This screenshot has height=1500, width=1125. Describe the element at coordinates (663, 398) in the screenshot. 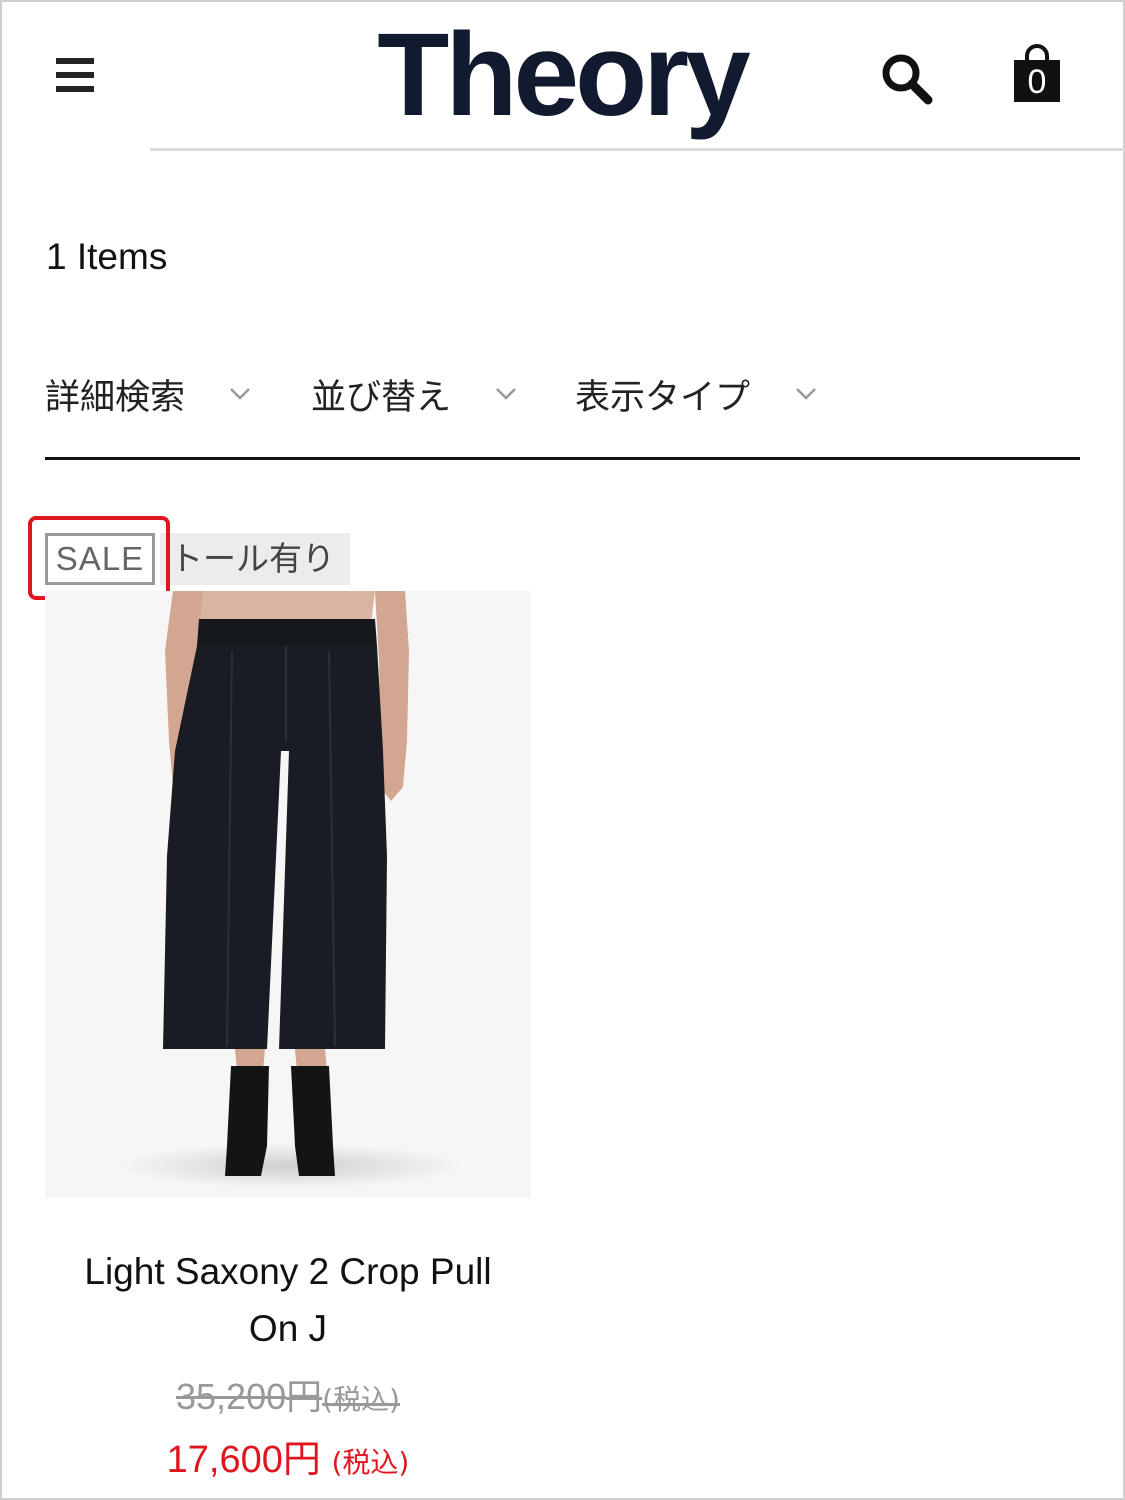

I see `display-type-label: 表示タイプ` at that location.